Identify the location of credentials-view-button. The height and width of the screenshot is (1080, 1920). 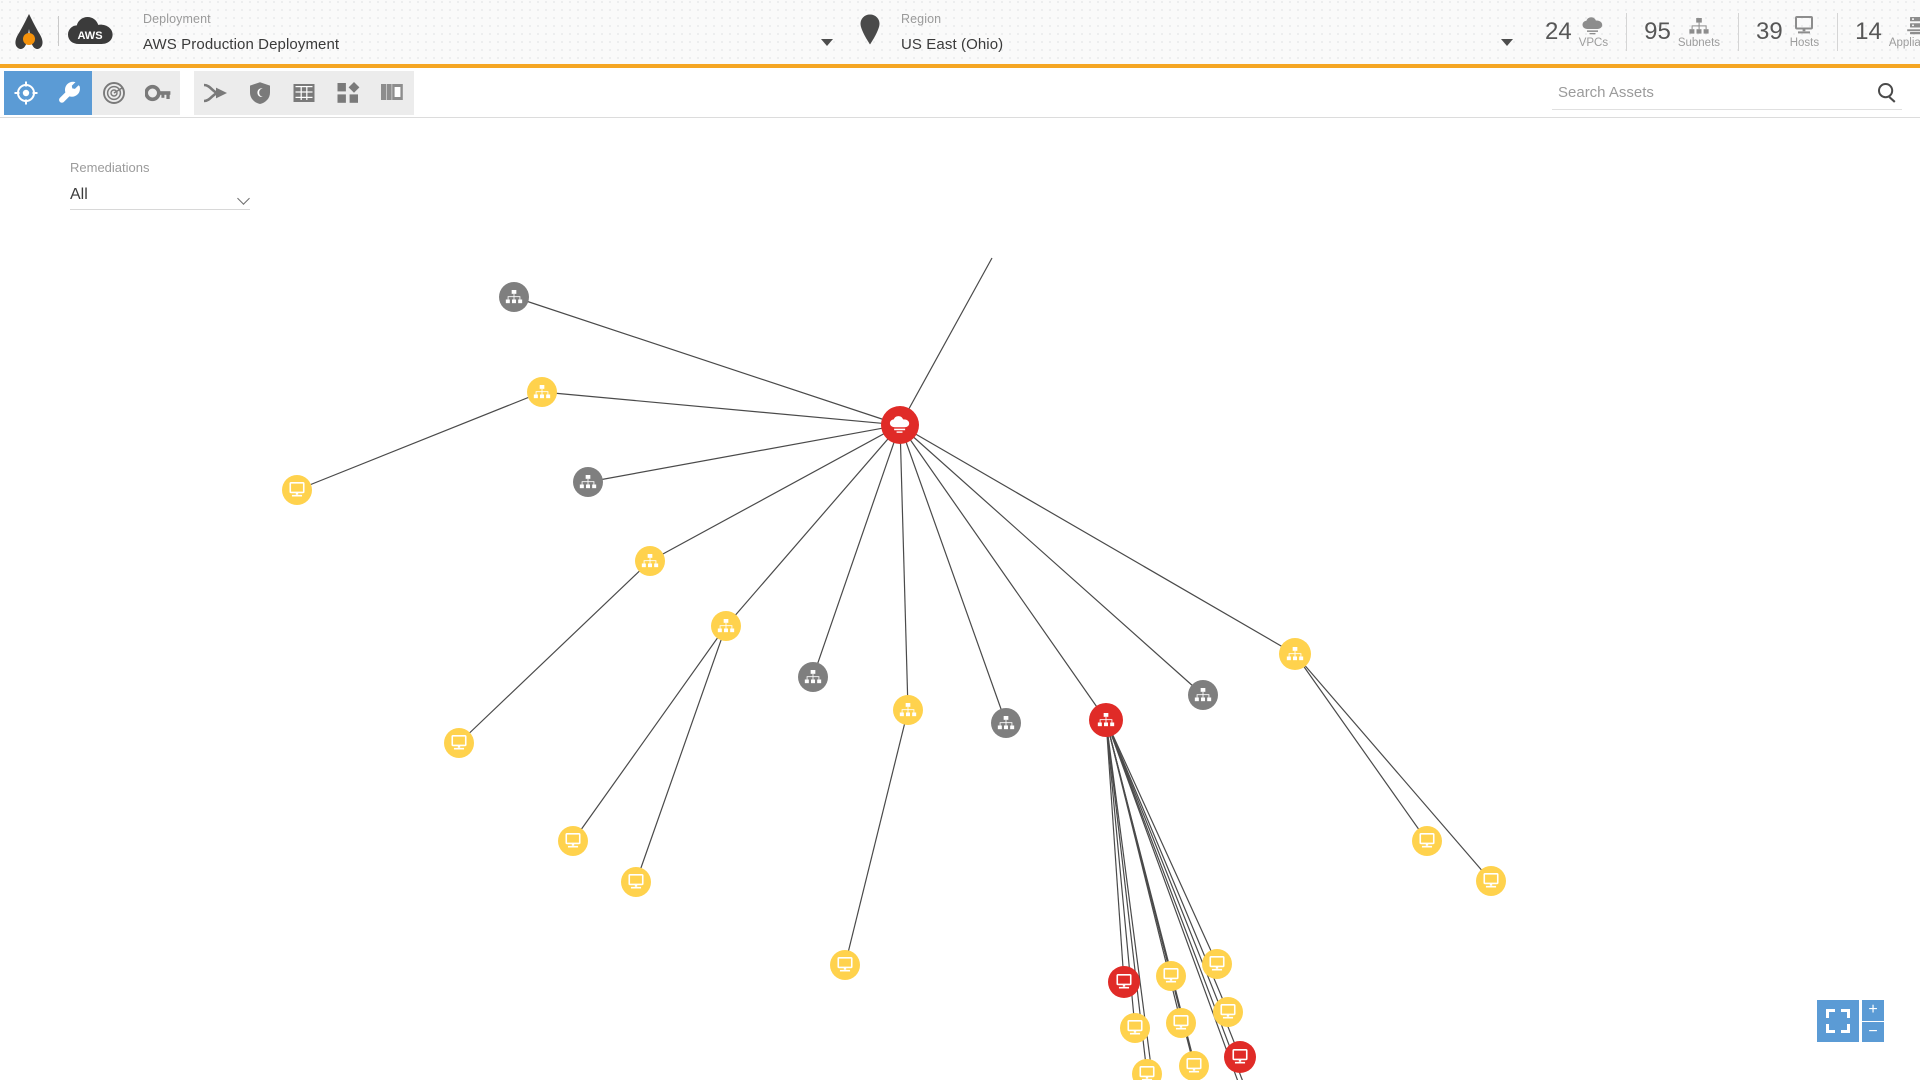
(158, 92).